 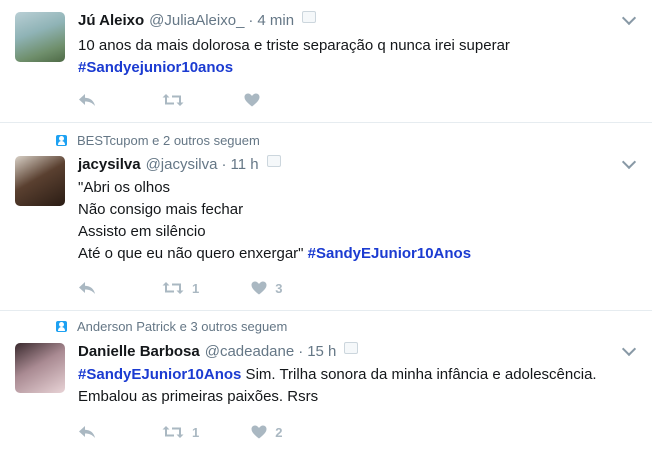 I want to click on social-context: Anderson Patrick e 3 outros seguem, so click(x=171, y=326).